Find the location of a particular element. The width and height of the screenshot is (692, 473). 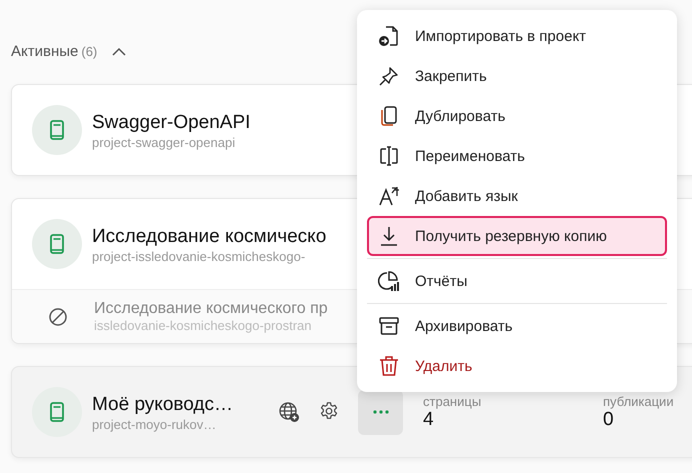

child-title: Исследование космического пр is located at coordinates (211, 309).